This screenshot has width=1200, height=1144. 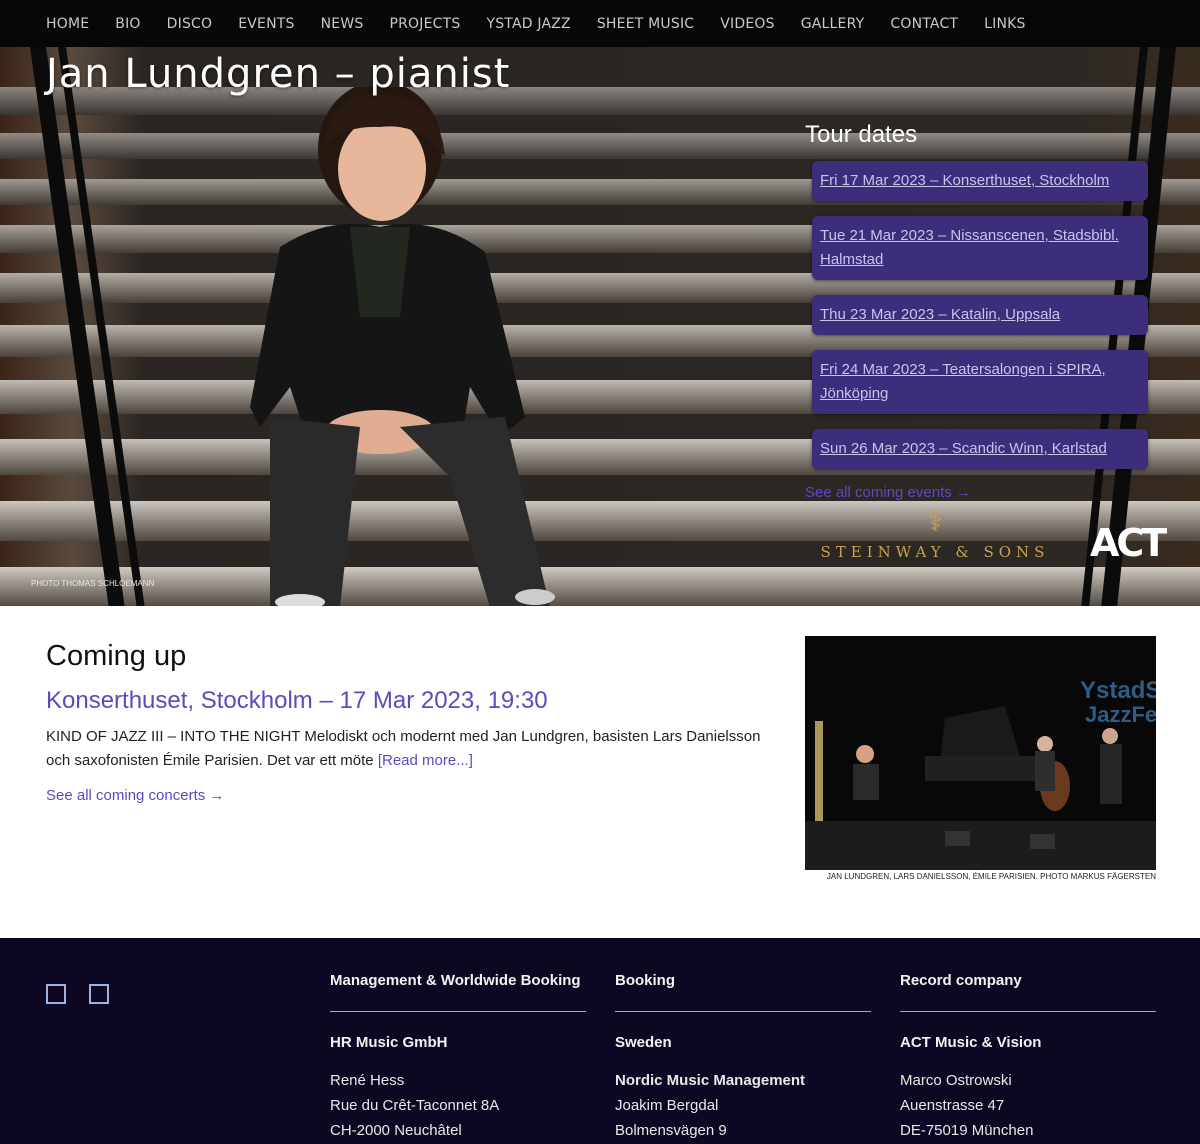 I want to click on nav-home: HOME, so click(x=67, y=24).